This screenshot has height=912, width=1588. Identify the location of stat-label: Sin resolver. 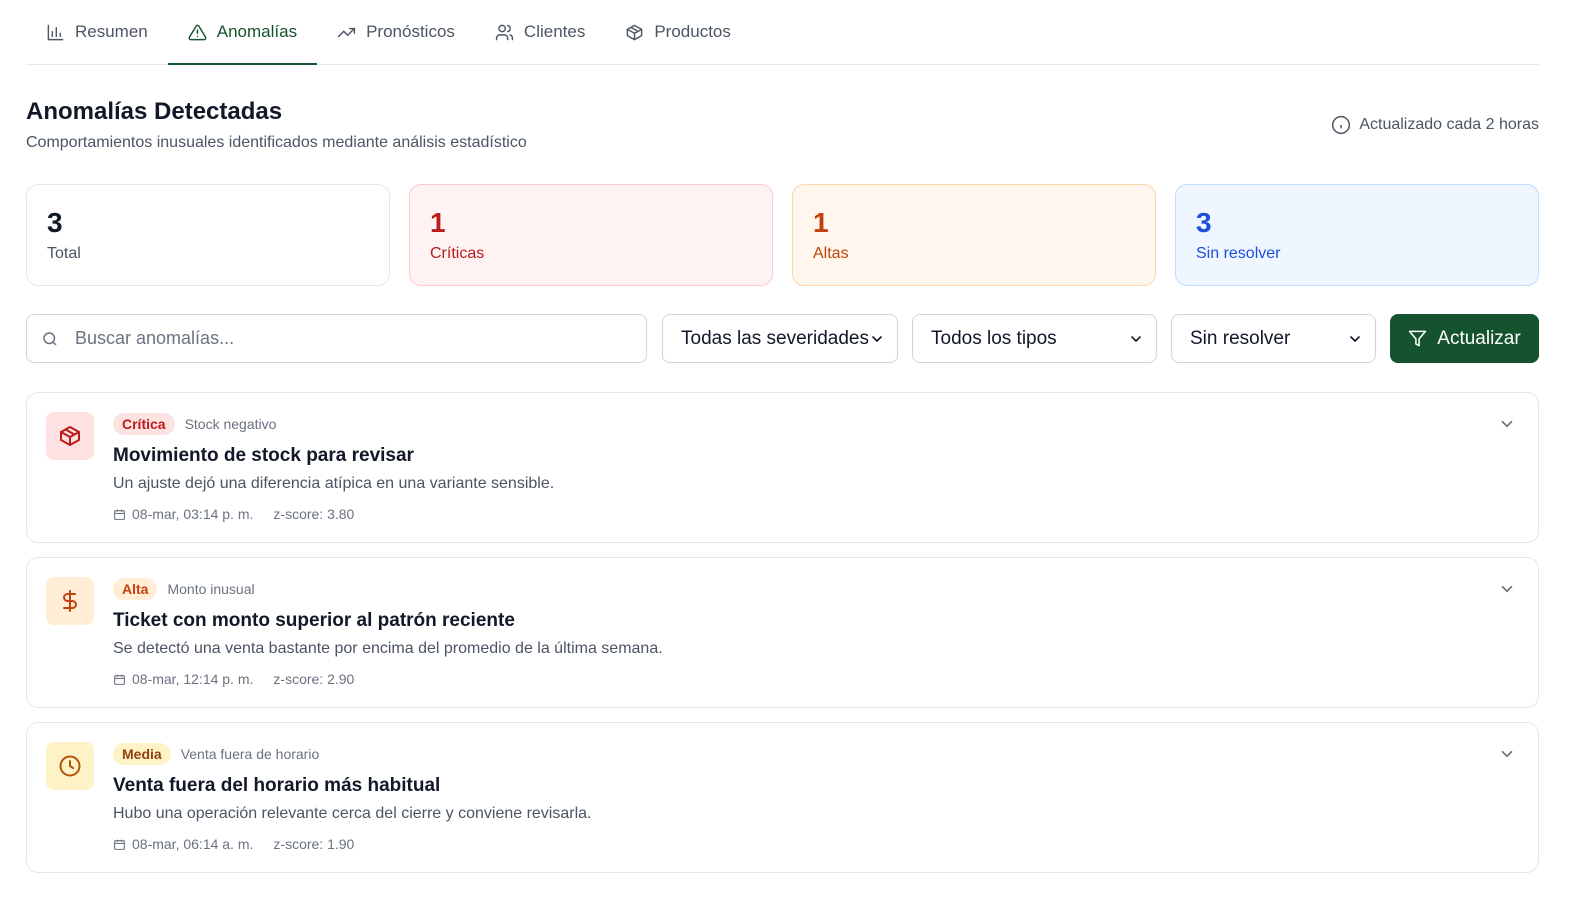
(1238, 253).